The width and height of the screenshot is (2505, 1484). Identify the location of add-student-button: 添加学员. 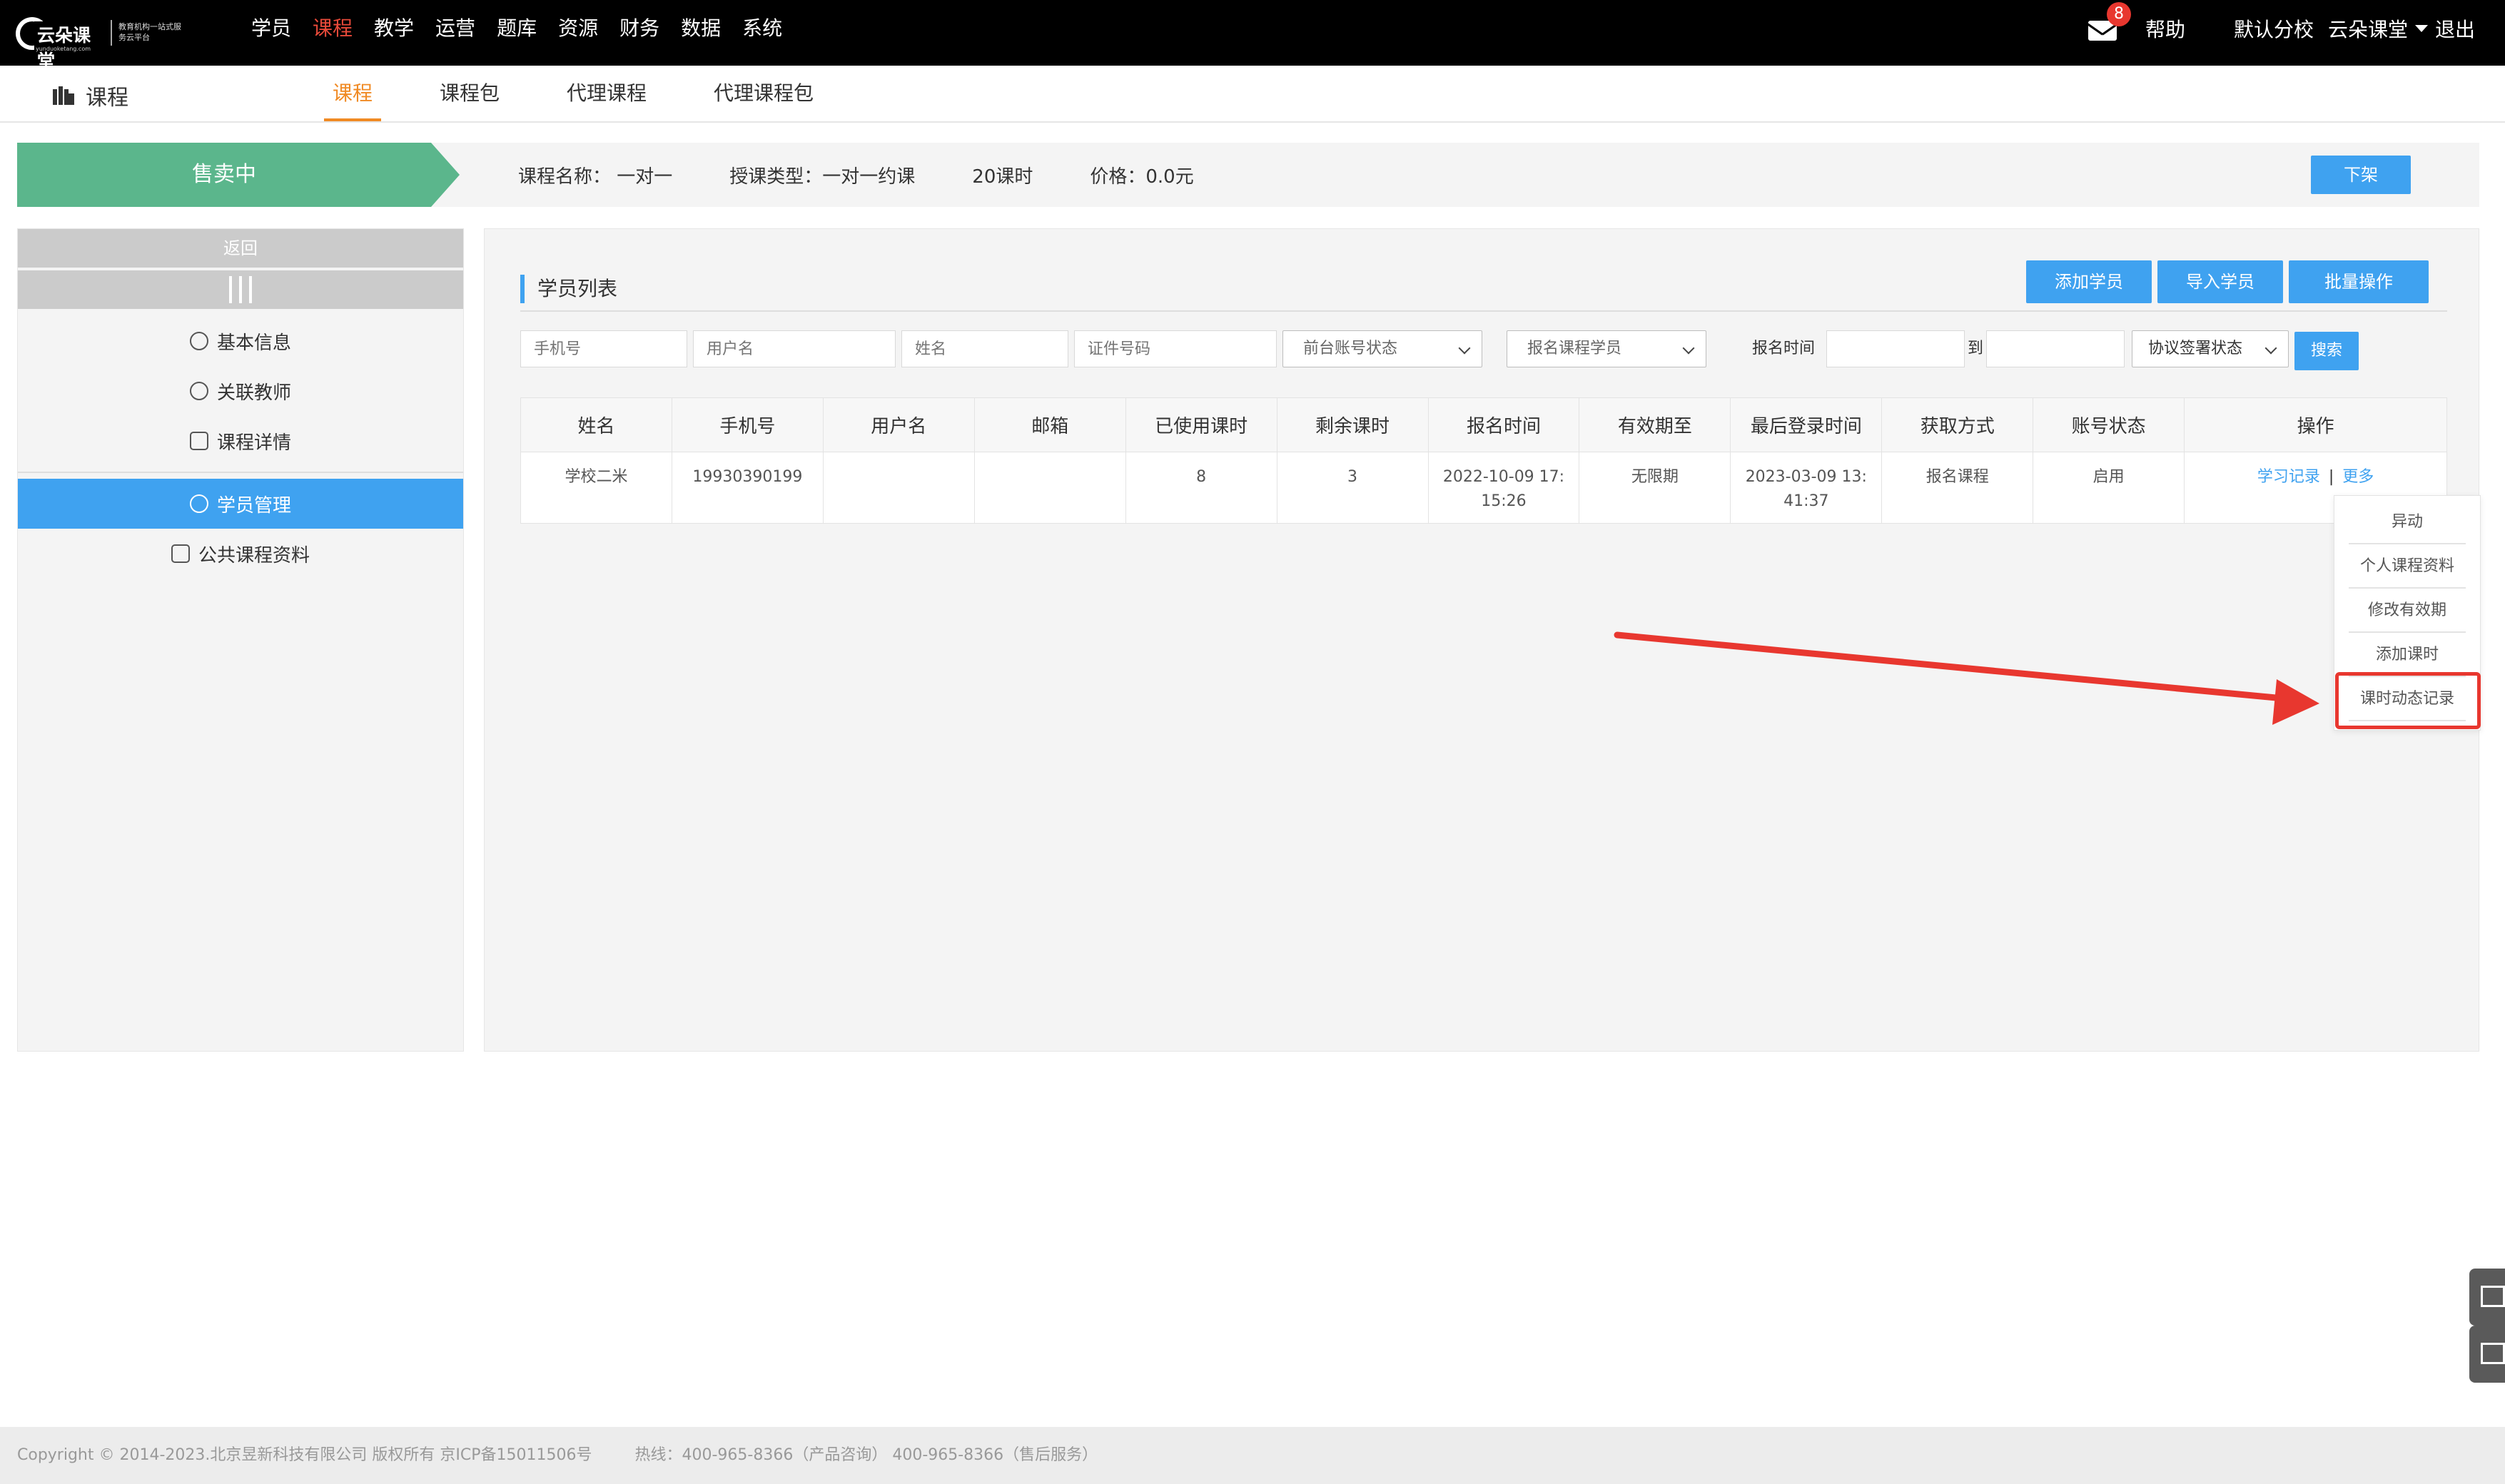
(2089, 281).